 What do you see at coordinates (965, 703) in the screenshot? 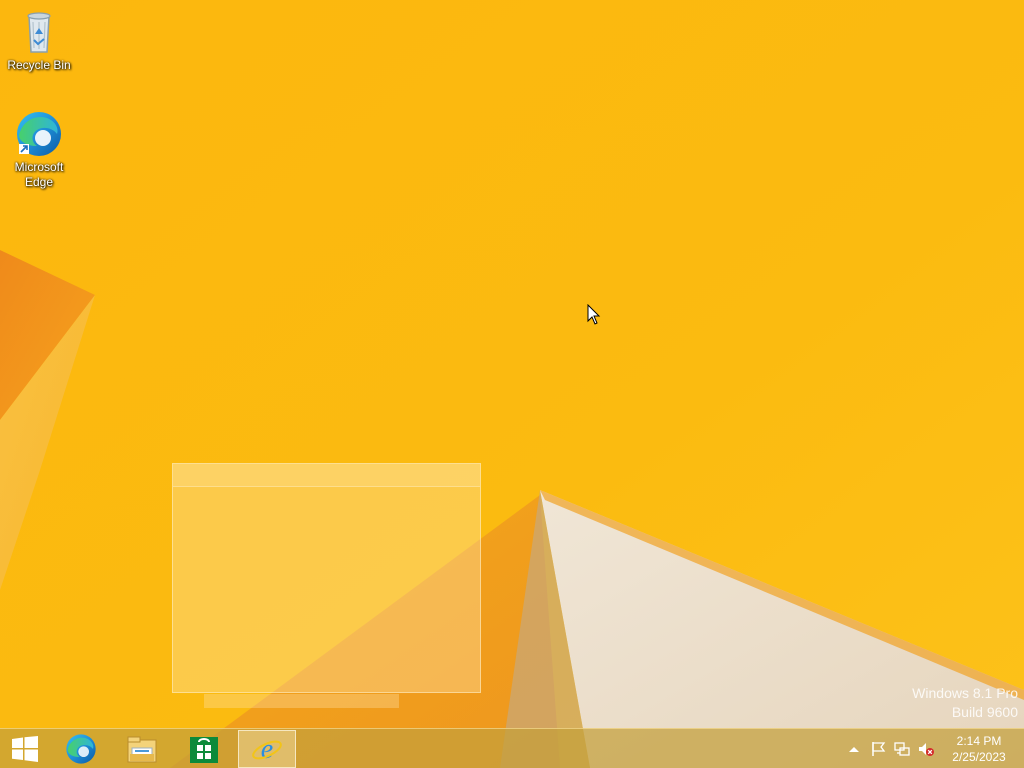
I see `os-version-watermark: Windows 8.1 Pro Build 9600` at bounding box center [965, 703].